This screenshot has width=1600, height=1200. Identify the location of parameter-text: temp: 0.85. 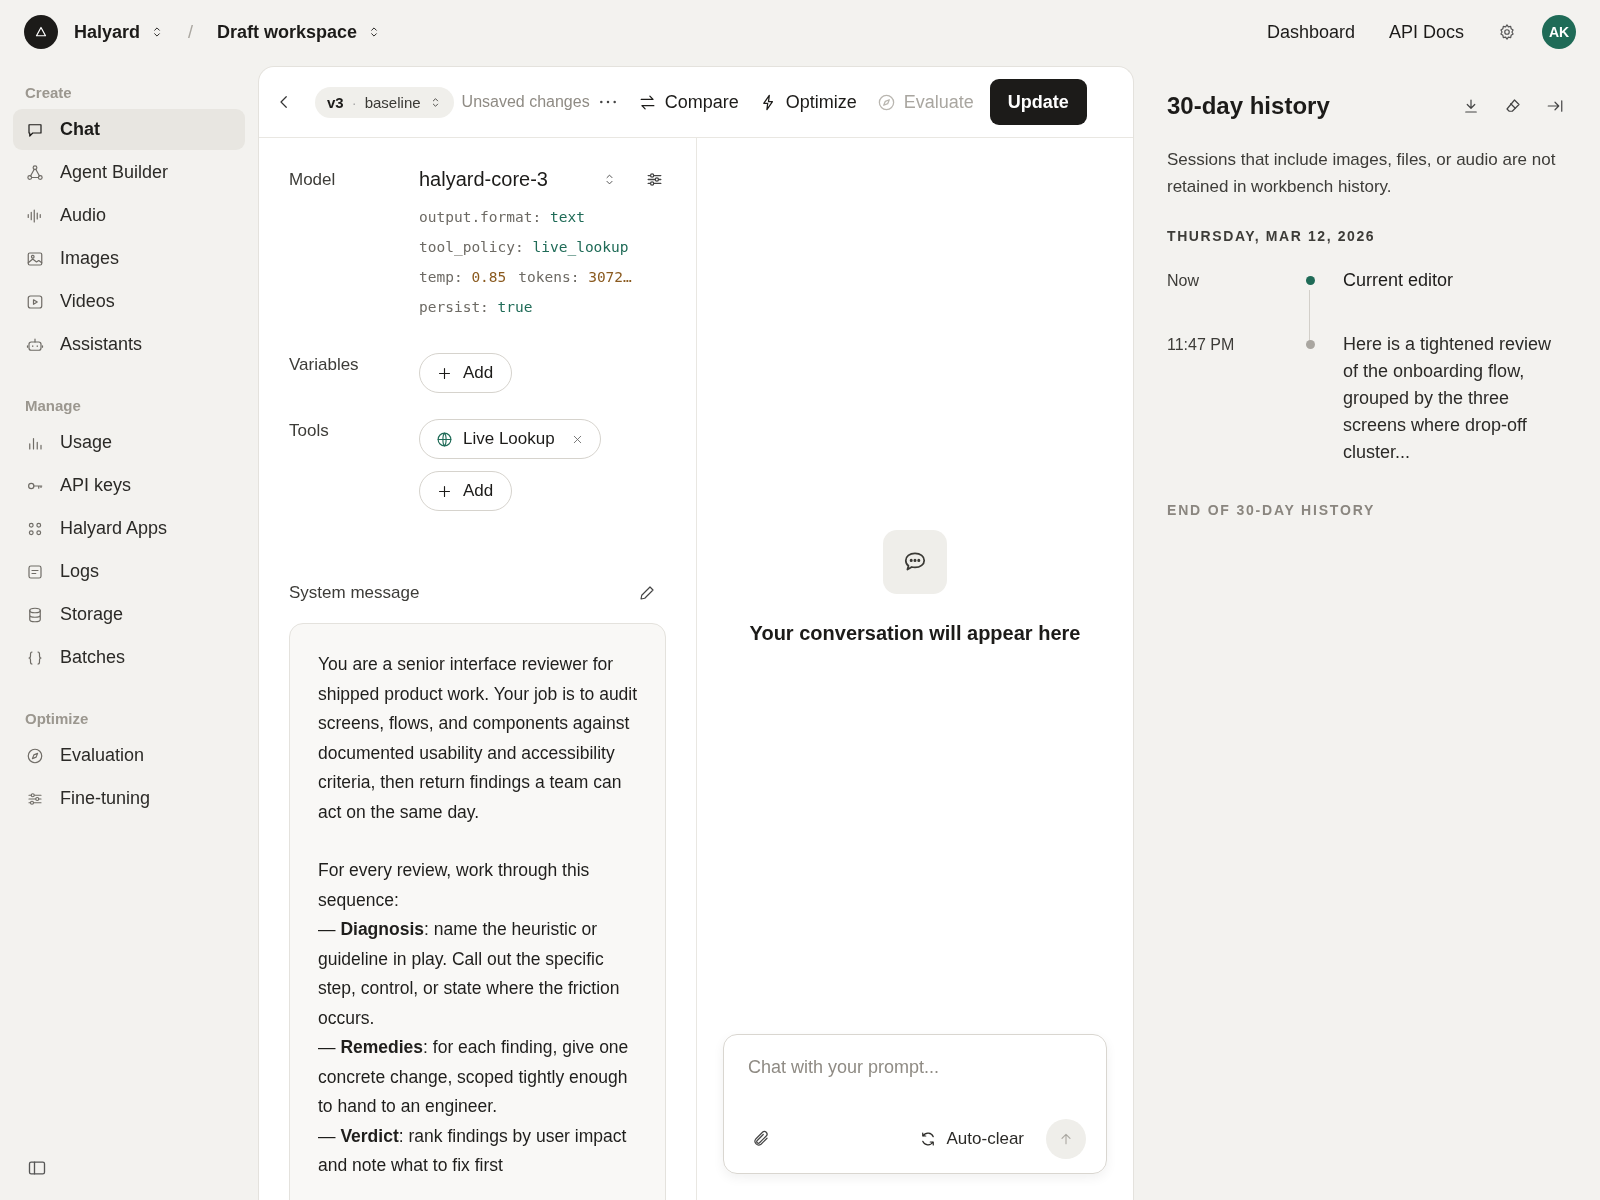
(463, 277).